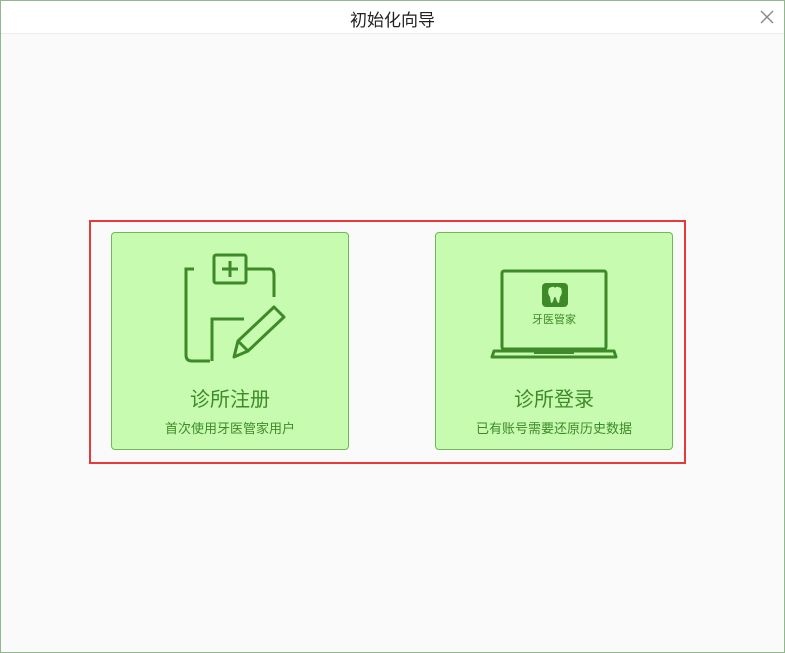 The width and height of the screenshot is (785, 653). I want to click on laptop-screen-label: 牙医管家, so click(554, 319).